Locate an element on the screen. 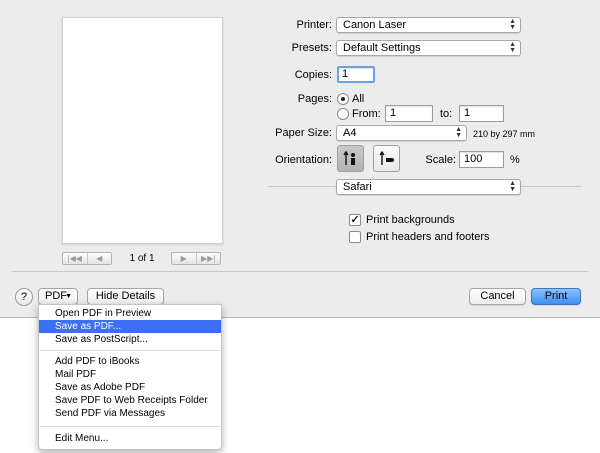  preview-back-buttons: |◀◀ ◀ is located at coordinates (87, 258).